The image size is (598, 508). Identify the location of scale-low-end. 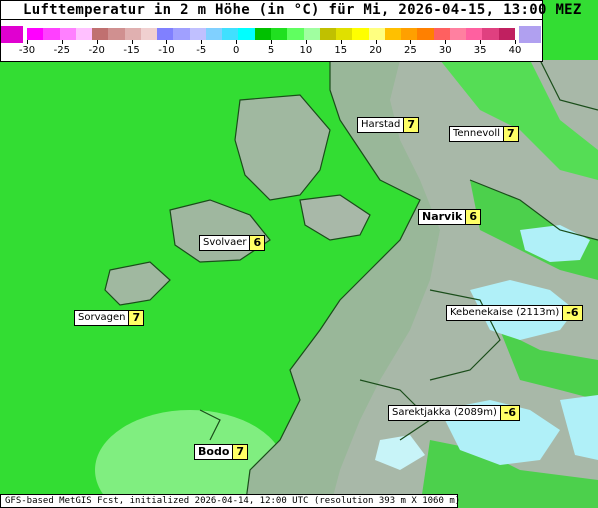
(12, 34).